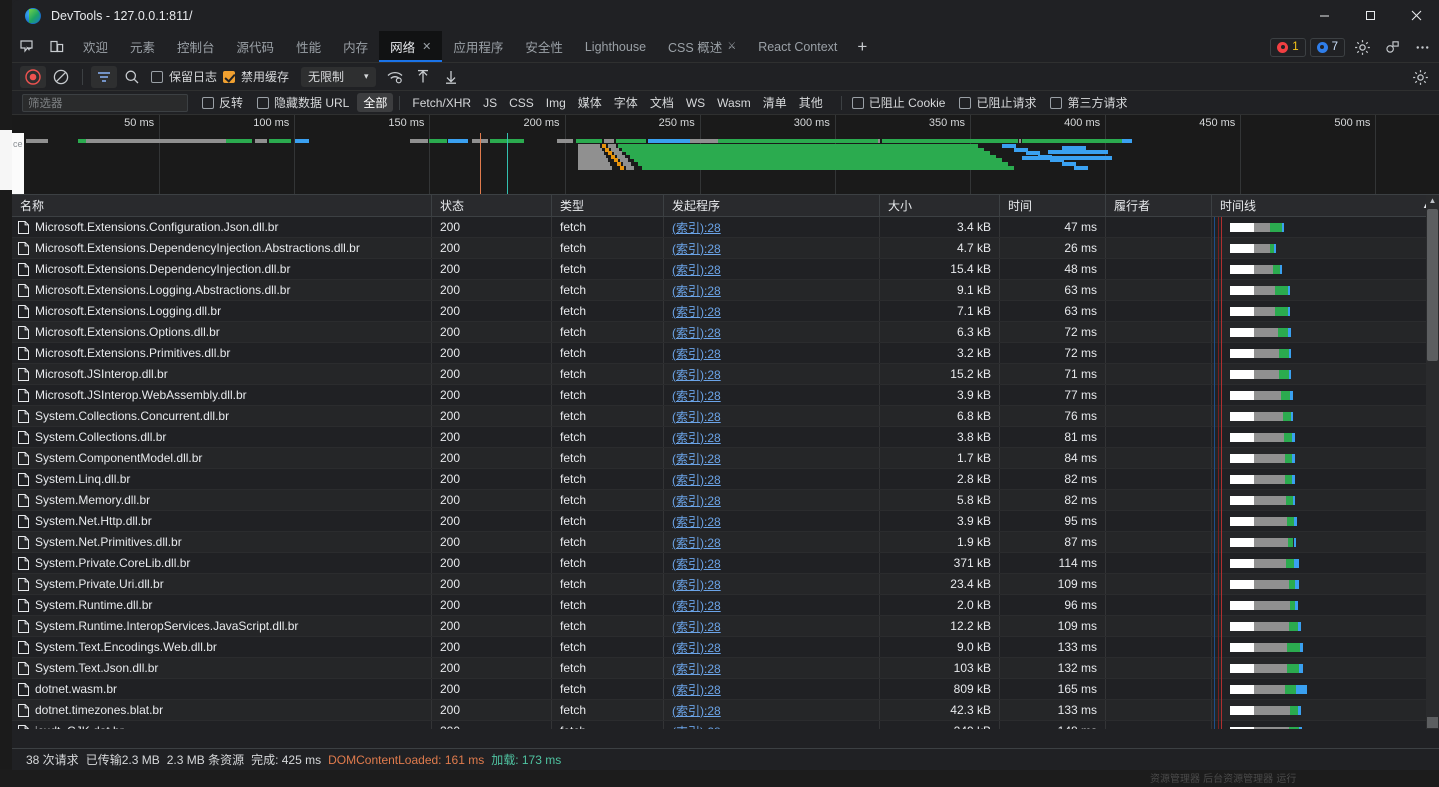 The width and height of the screenshot is (1439, 787). Describe the element at coordinates (997, 102) in the screenshot. I see `blocked-requests-checkbox: 已阻止请求` at that location.